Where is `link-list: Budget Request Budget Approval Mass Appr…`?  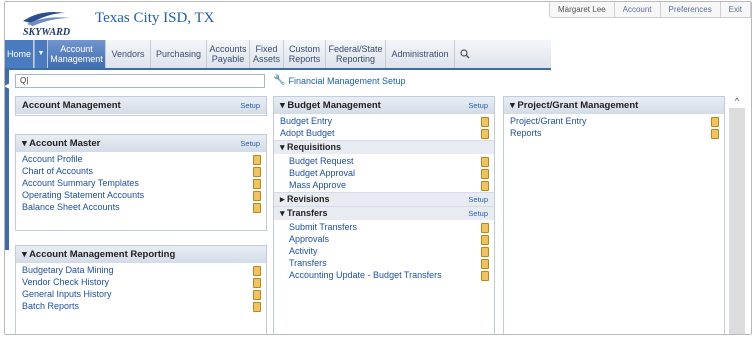
link-list: Budget Request Budget Approval Mass Appr… is located at coordinates (384, 173).